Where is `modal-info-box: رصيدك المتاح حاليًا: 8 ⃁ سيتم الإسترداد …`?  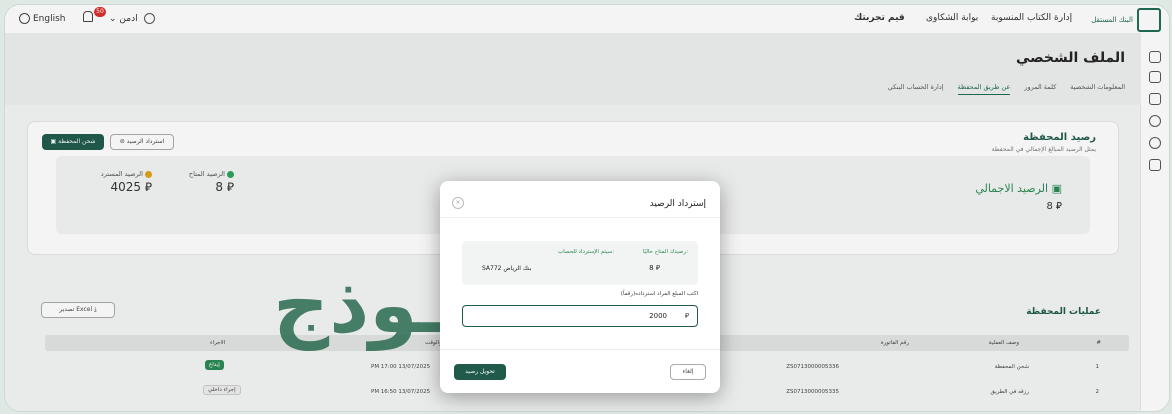 modal-info-box: رصيدك المتاح حاليًا: 8 ⃁ سيتم الإسترداد … is located at coordinates (580, 263).